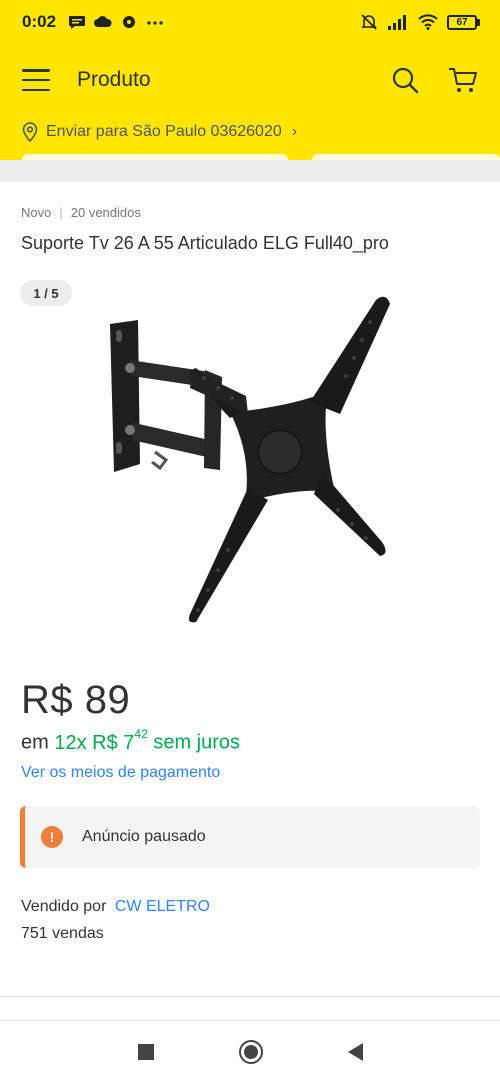 This screenshot has height=1082, width=500. What do you see at coordinates (30, 132) in the screenshot?
I see `location-pin-icon` at bounding box center [30, 132].